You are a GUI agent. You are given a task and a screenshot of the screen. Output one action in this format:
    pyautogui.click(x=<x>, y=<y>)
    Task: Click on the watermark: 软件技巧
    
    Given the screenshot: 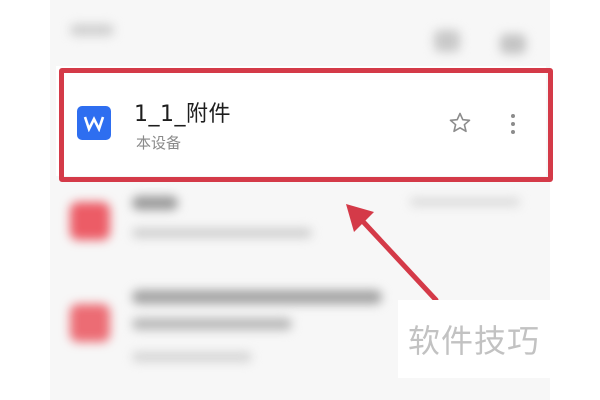 What is the action you would take?
    pyautogui.click(x=474, y=339)
    